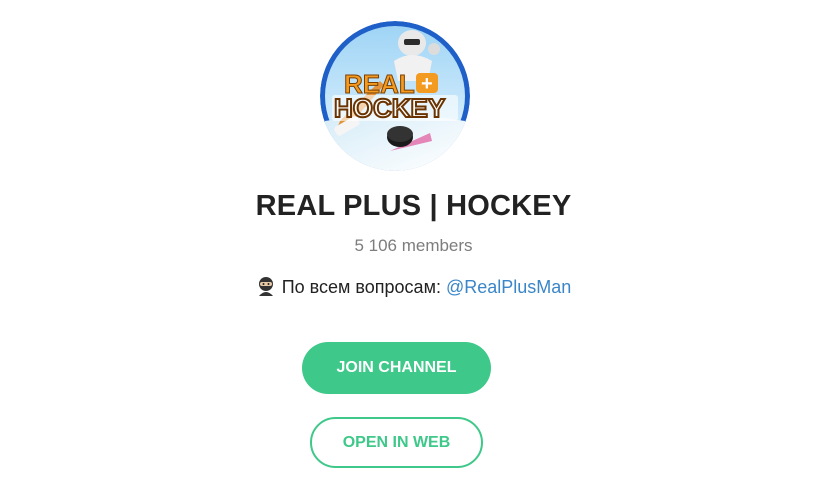 This screenshot has height=482, width=827. I want to click on admin-contact-link: @RealPlusMan, so click(508, 287).